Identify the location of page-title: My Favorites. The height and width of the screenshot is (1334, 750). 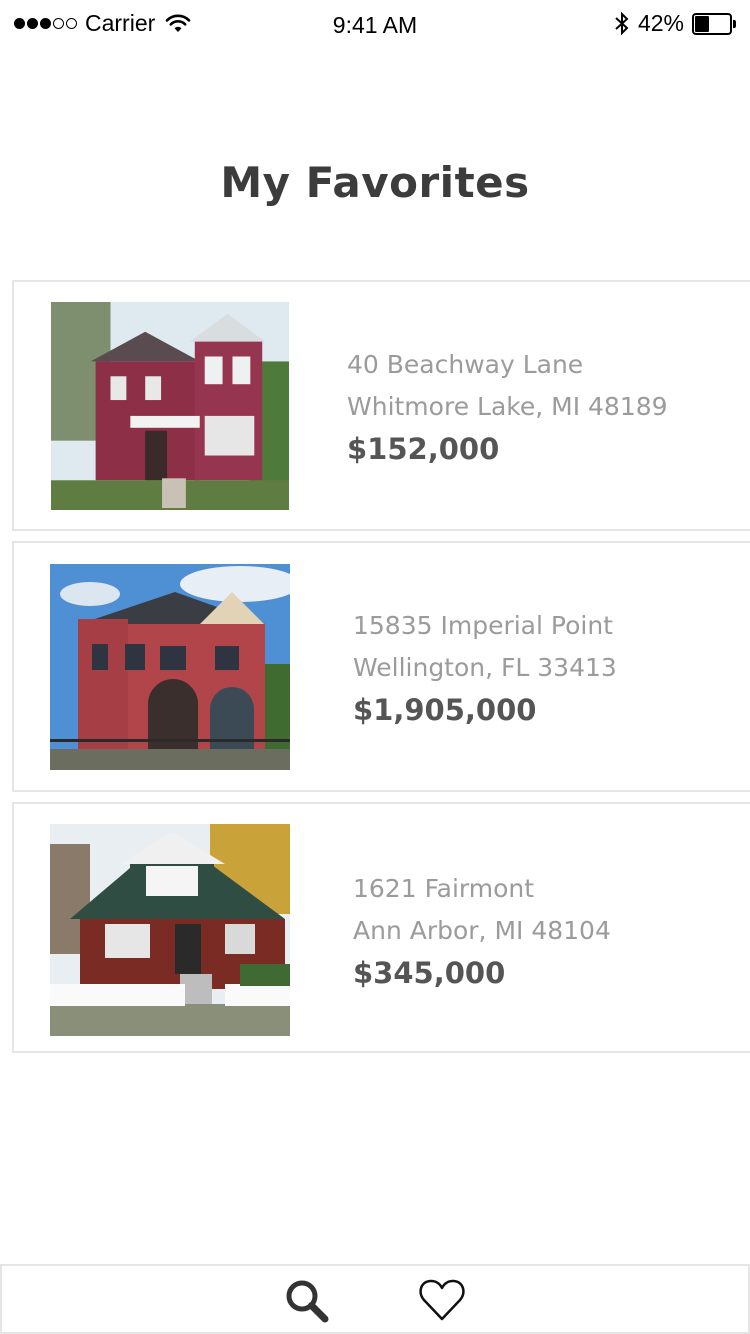
(375, 182).